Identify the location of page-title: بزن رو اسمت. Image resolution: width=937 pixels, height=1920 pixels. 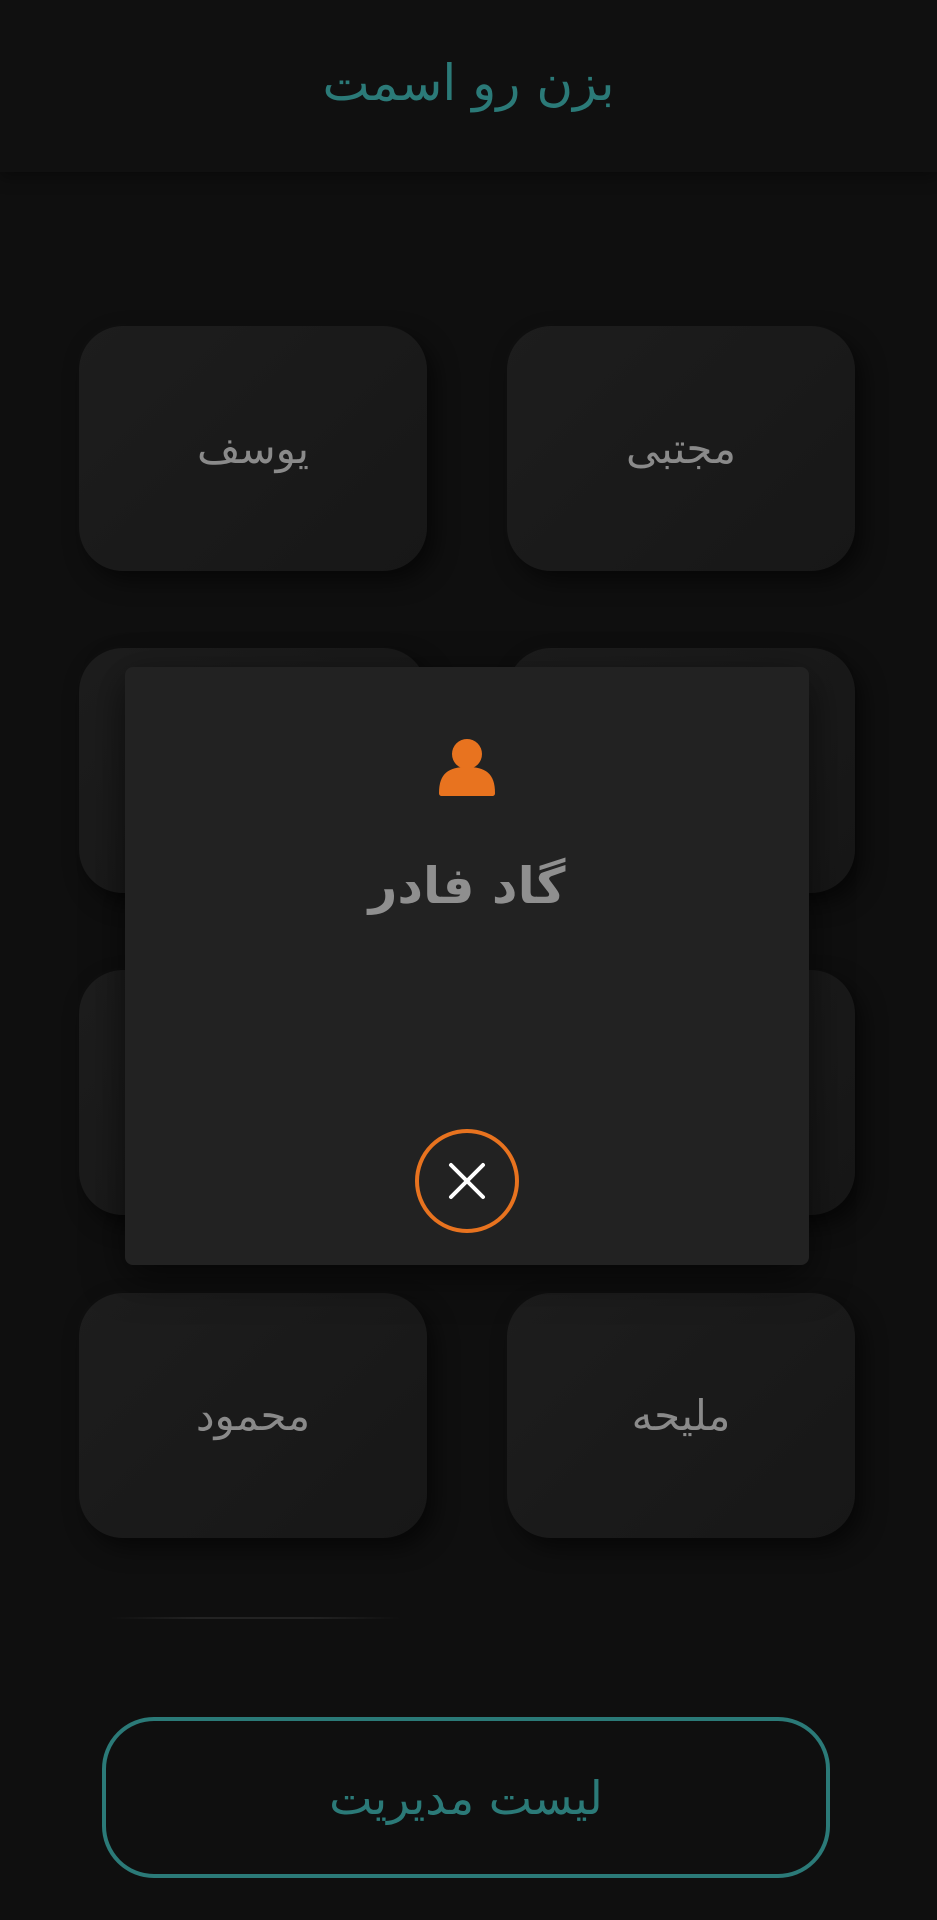
(468, 83).